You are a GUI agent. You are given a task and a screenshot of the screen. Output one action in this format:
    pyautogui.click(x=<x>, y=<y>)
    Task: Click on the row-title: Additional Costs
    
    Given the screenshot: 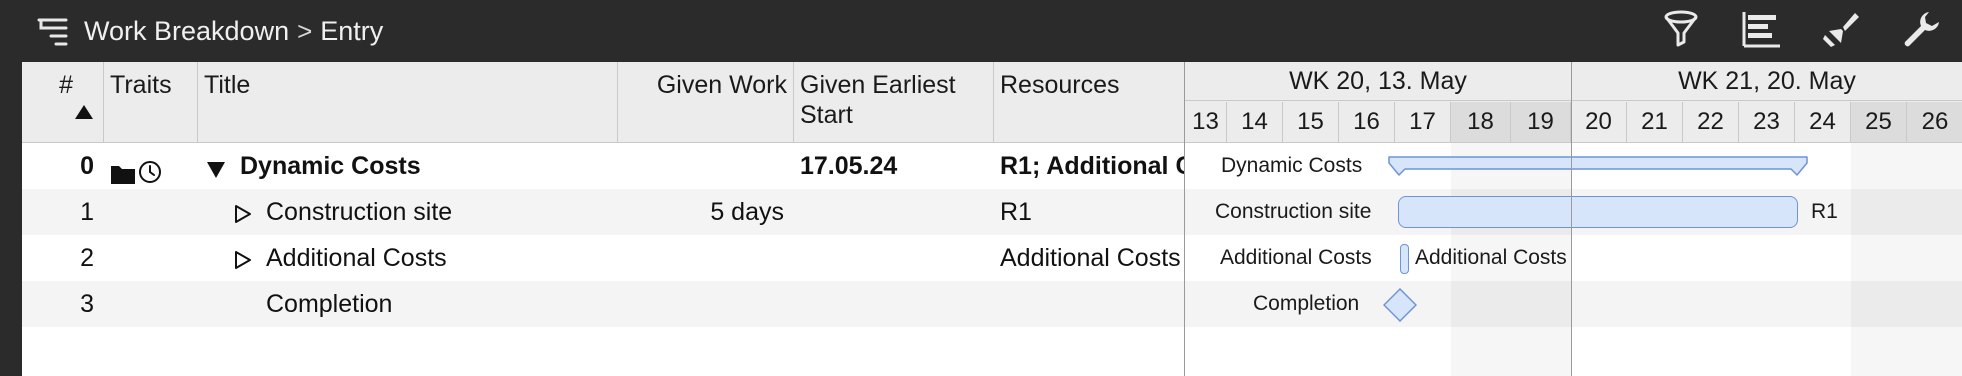 What is the action you would take?
    pyautogui.click(x=356, y=258)
    